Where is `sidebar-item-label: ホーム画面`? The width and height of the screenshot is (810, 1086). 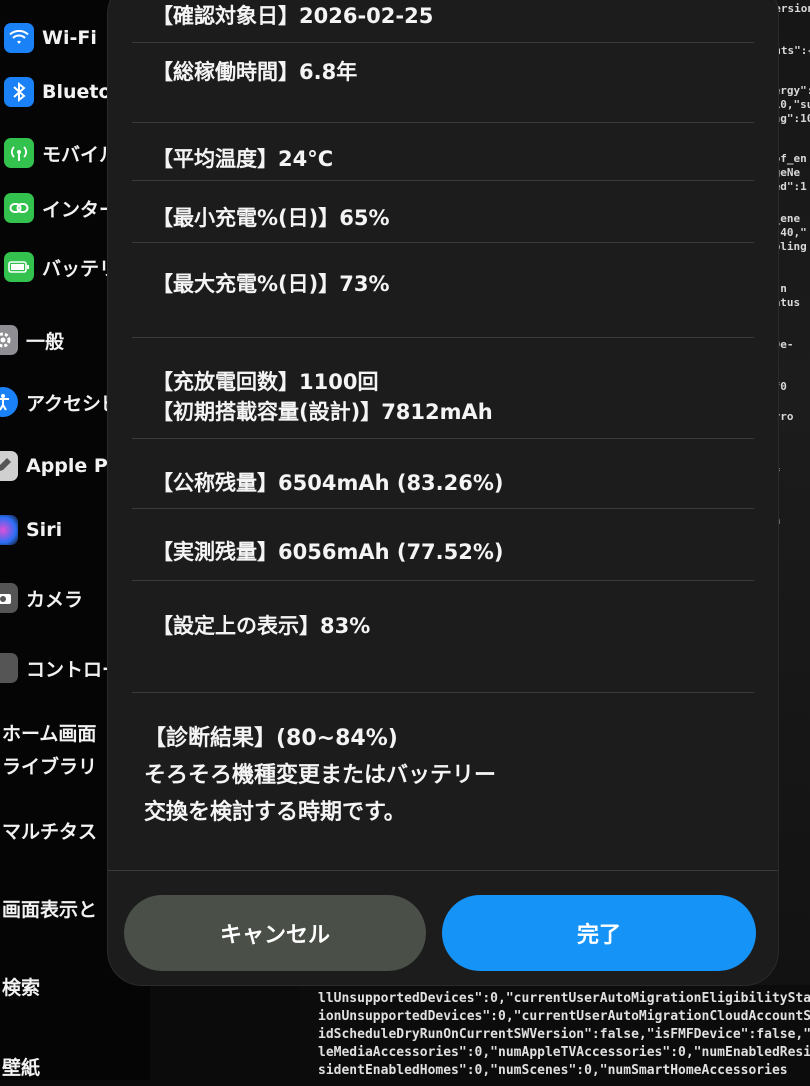 sidebar-item-label: ホーム画面 is located at coordinates (49, 733).